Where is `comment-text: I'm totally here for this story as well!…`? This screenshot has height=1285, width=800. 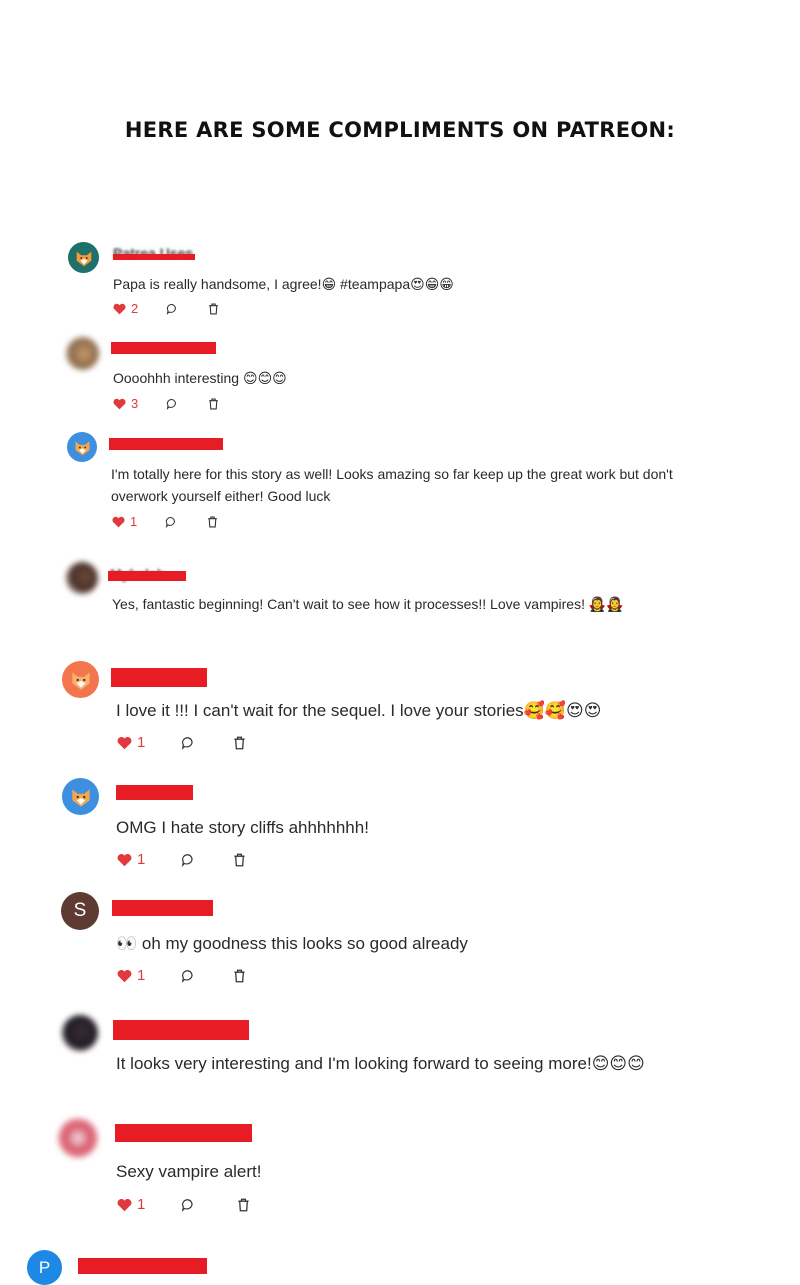 comment-text: I'm totally here for this story as well!… is located at coordinates (392, 485).